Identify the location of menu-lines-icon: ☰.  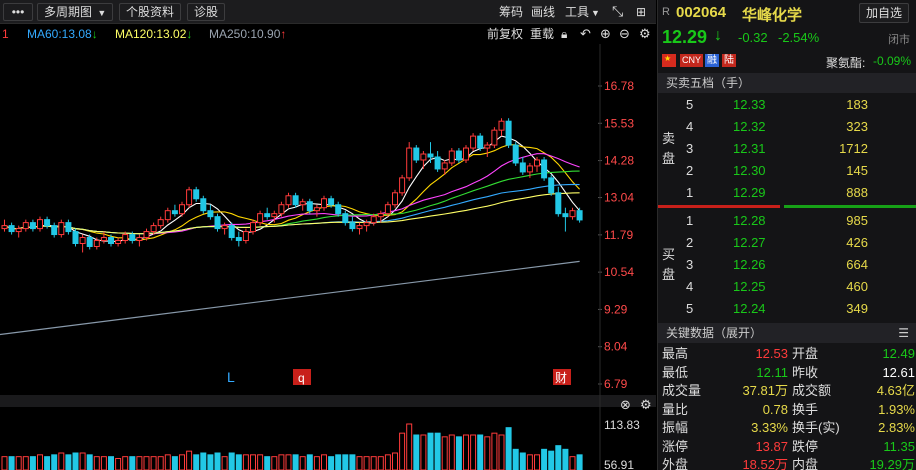
(903, 333).